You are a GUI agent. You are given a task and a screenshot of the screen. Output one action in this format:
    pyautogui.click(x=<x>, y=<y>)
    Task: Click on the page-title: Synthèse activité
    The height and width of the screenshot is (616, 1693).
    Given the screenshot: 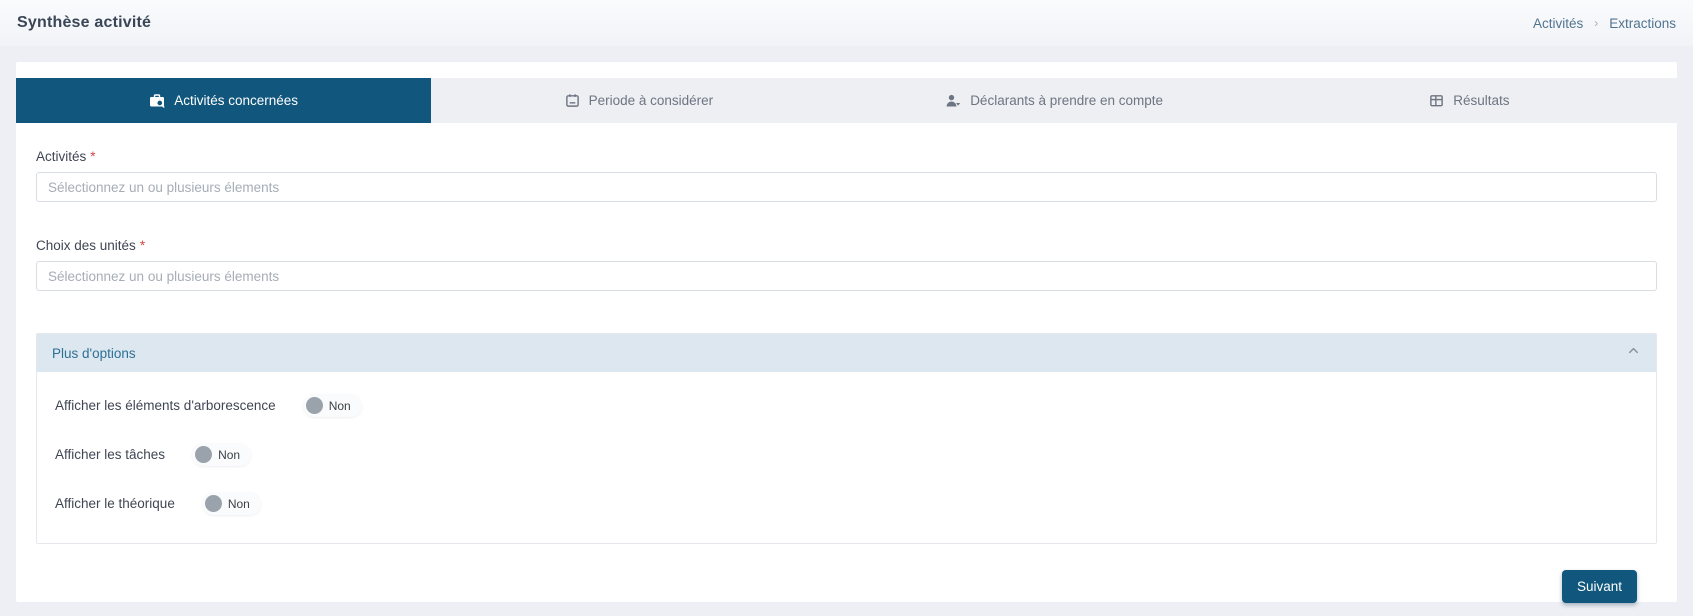 What is the action you would take?
    pyautogui.click(x=84, y=22)
    